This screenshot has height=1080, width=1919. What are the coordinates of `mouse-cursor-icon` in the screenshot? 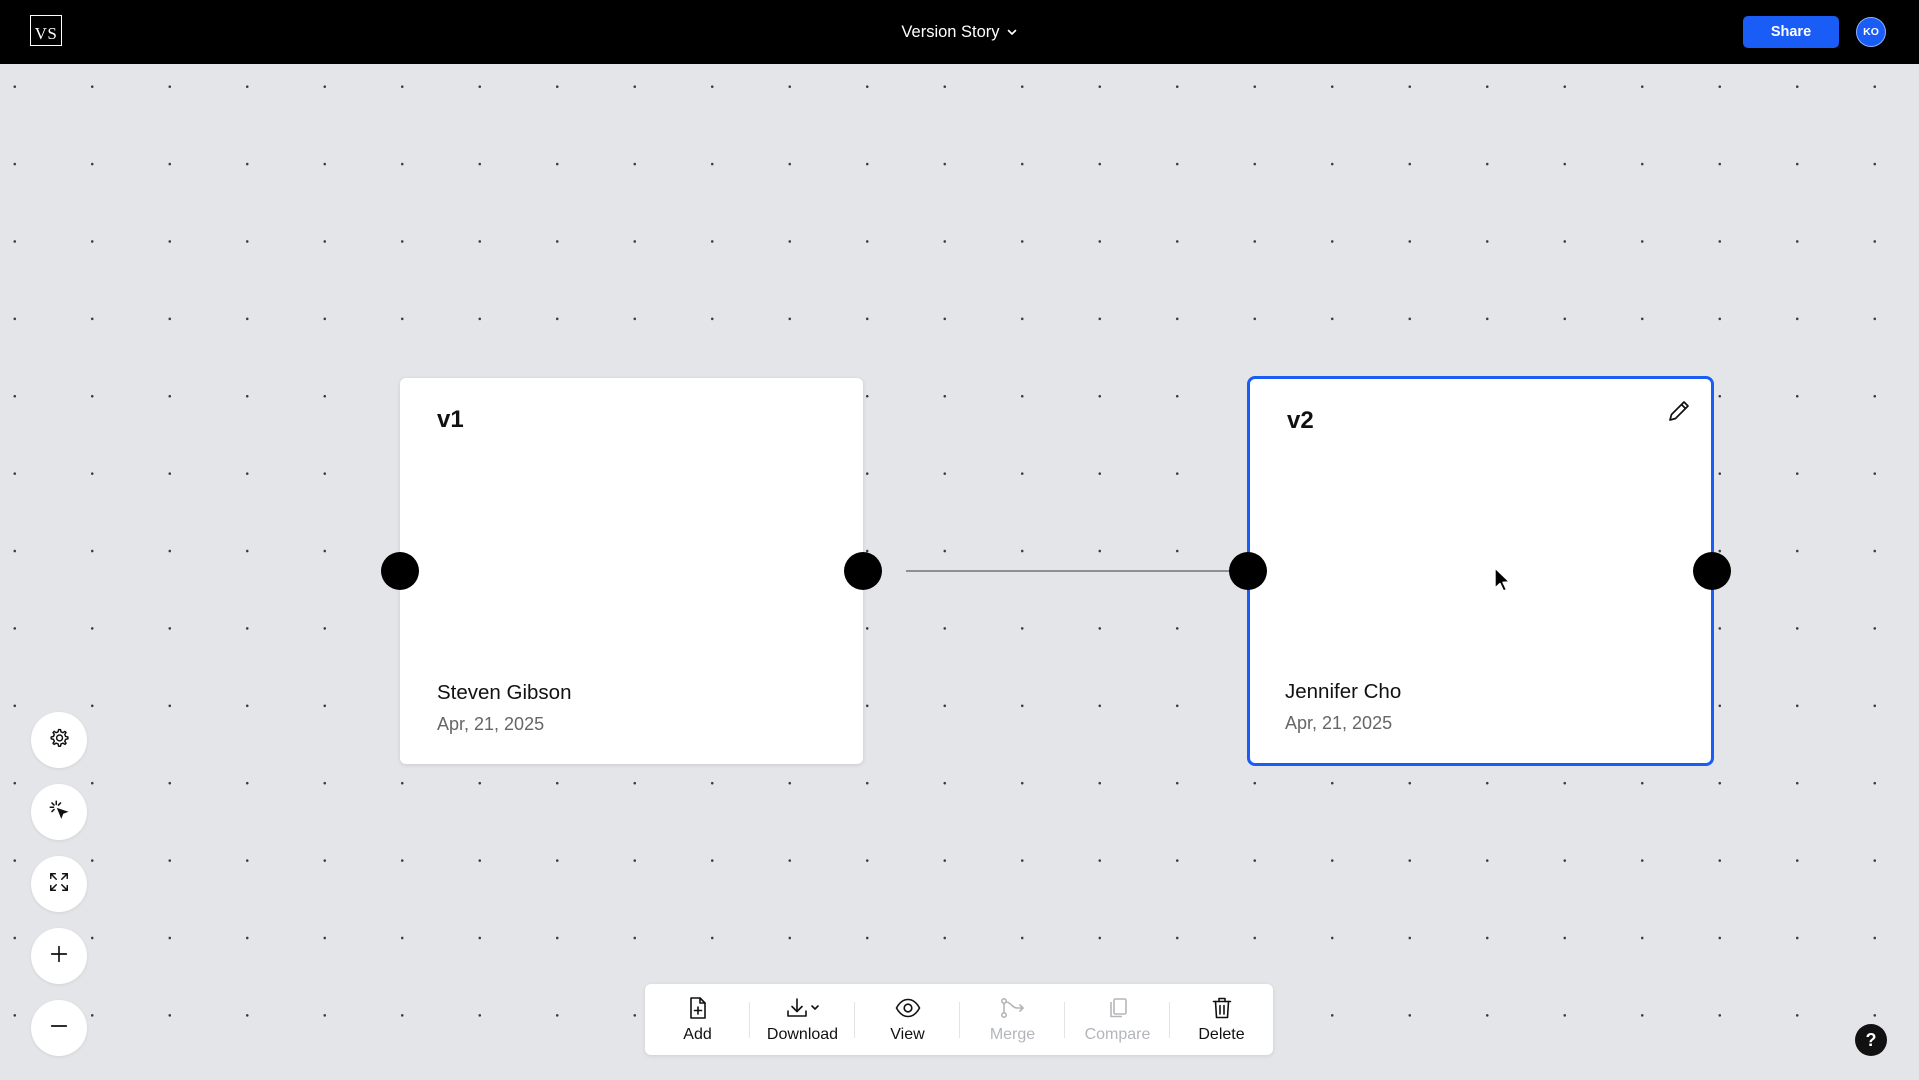 It's located at (1503, 580).